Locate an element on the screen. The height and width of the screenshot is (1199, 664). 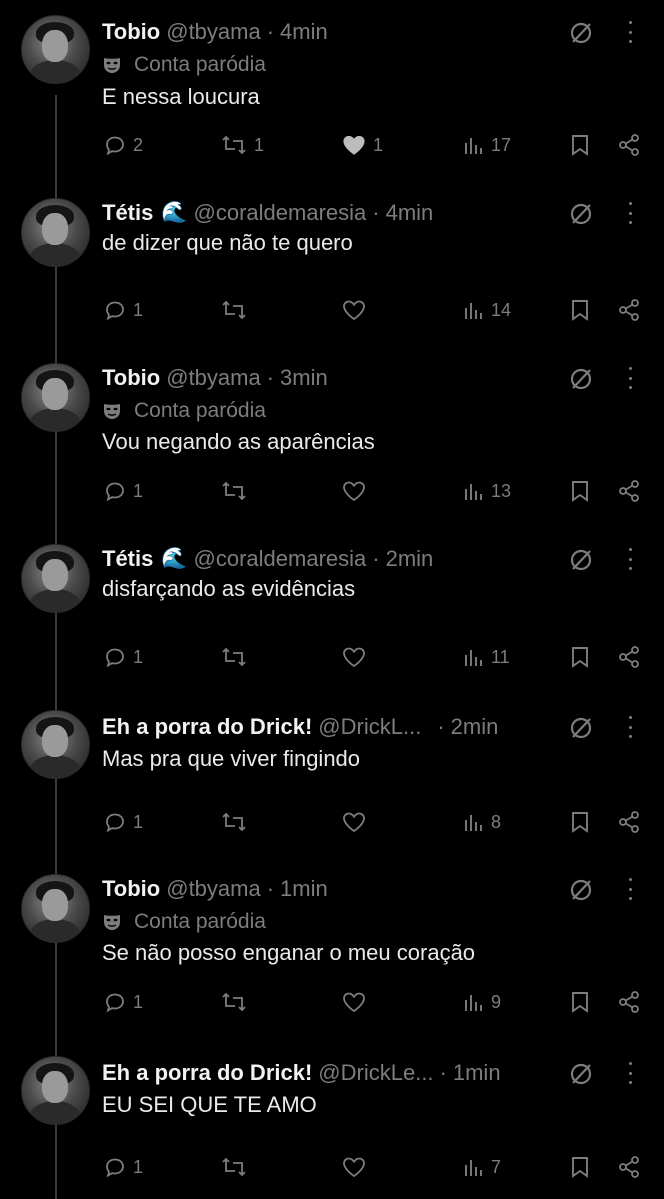
reply-button: 2 is located at coordinates (123, 145).